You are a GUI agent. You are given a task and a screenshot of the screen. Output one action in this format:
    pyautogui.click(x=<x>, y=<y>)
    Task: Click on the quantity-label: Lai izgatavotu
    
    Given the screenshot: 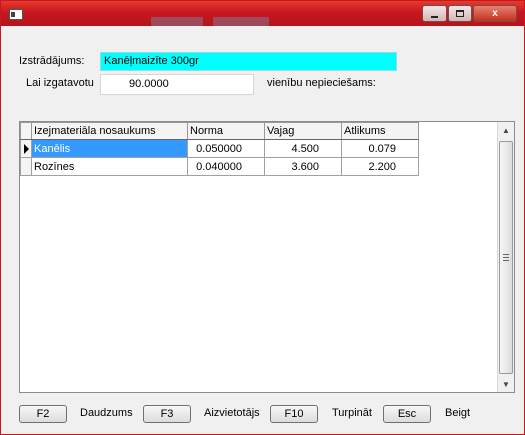 What is the action you would take?
    pyautogui.click(x=60, y=83)
    